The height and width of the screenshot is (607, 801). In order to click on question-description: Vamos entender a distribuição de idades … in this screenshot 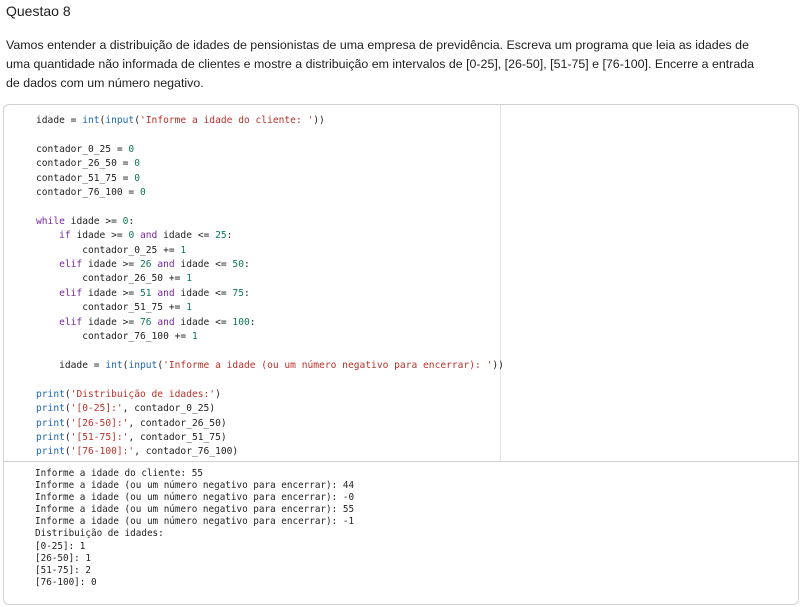, I will do `click(391, 64)`.